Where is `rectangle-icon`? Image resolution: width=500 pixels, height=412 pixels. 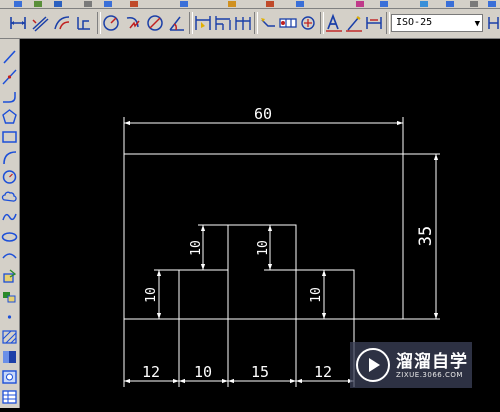
rectangle-icon is located at coordinates (9, 137).